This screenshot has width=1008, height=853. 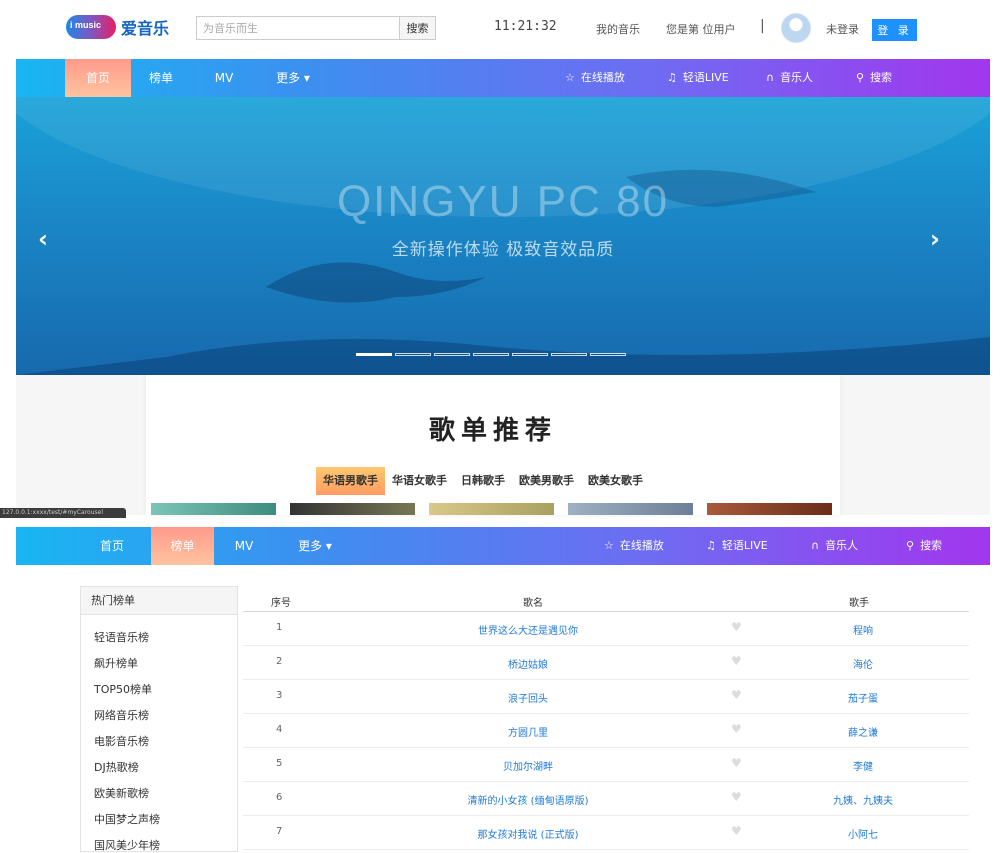 I want to click on search-button: 搜索, so click(x=417, y=28).